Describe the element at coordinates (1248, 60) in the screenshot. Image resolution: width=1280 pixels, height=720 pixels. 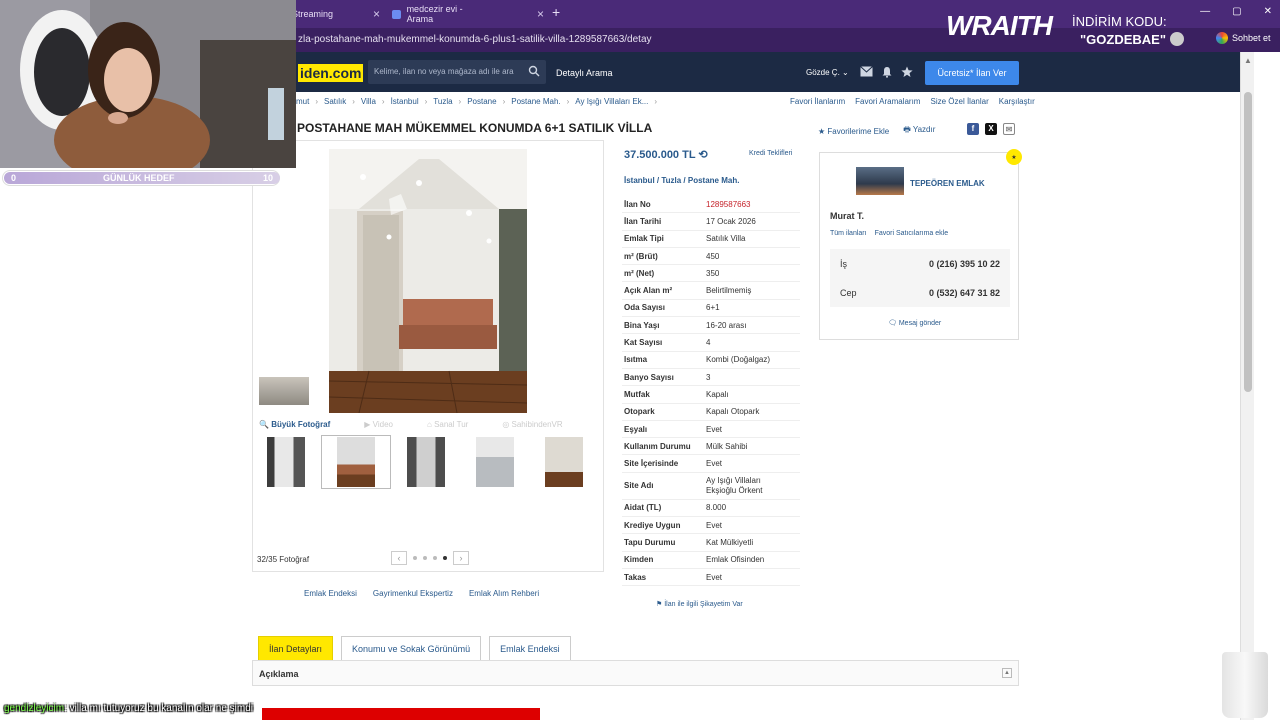
I see `scroll-up-icon: ▲` at that location.